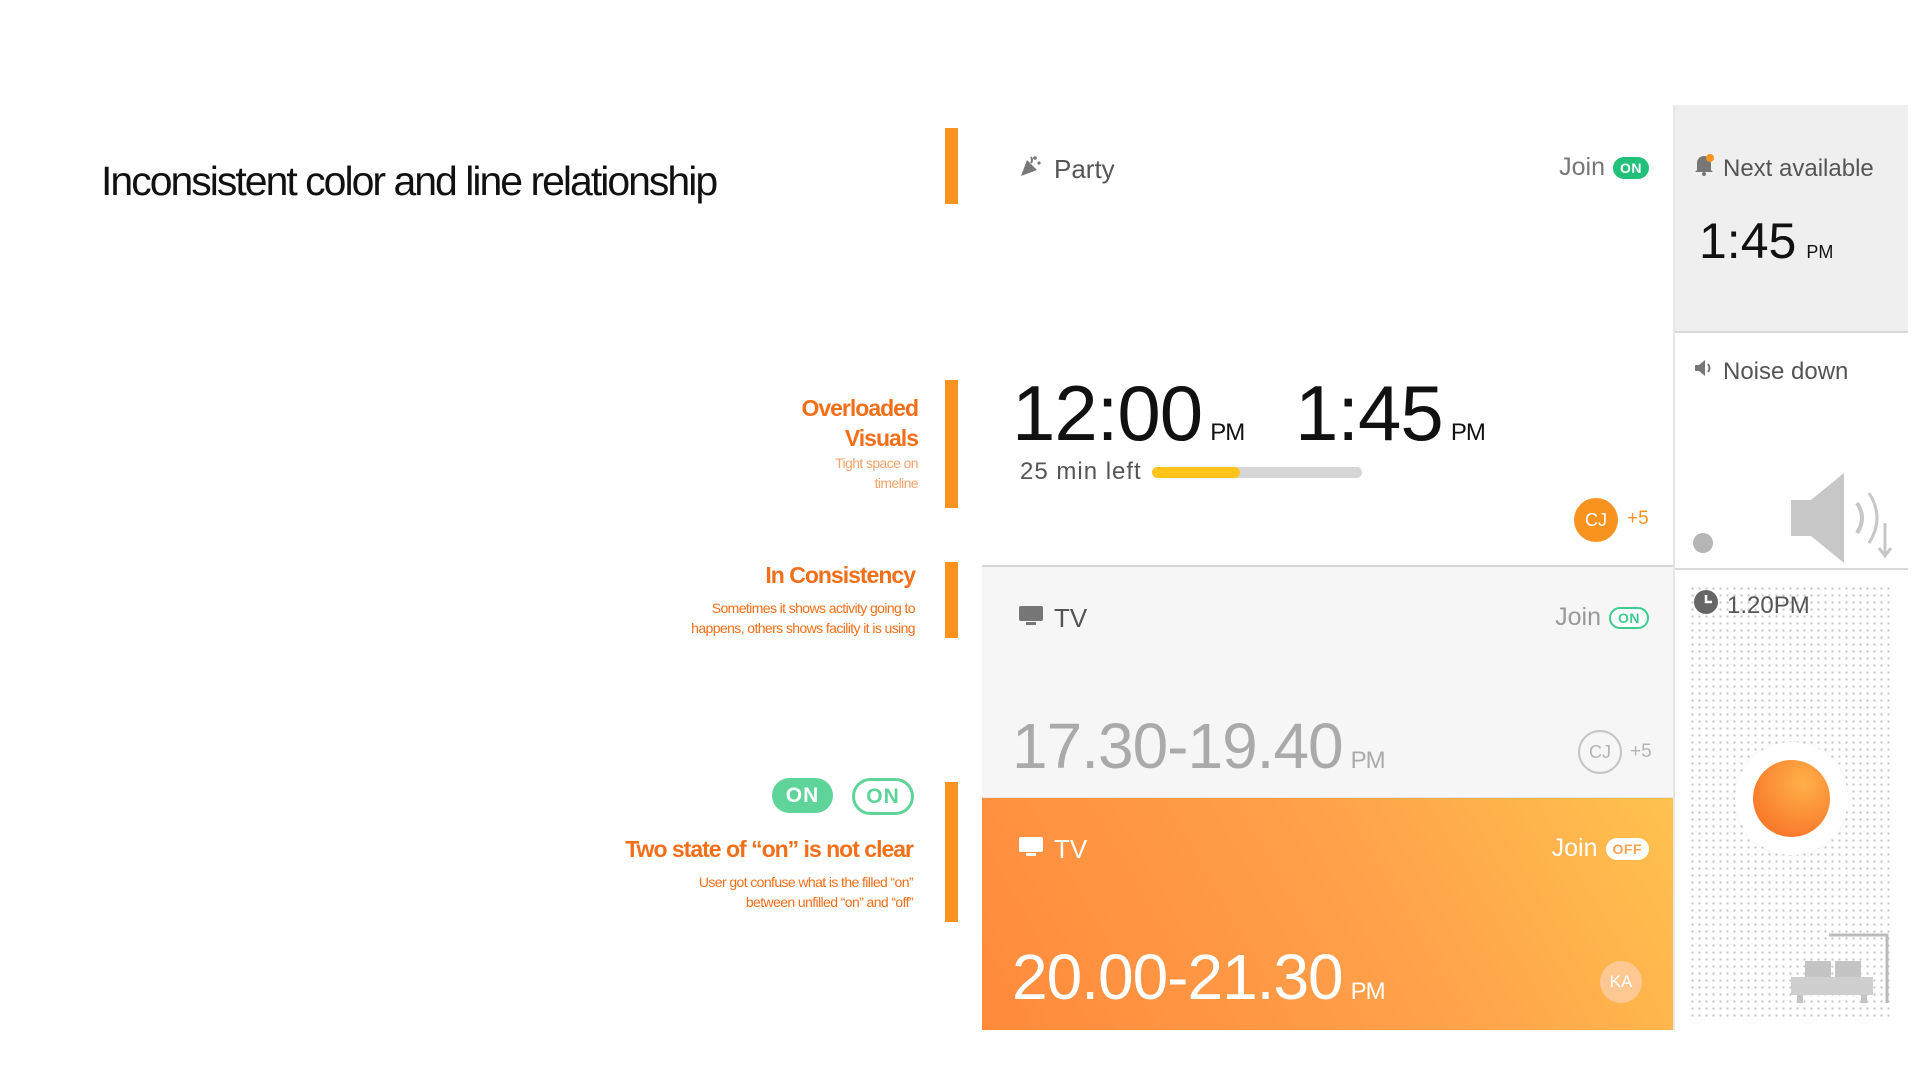  I want to click on annotation-bar-two-state, so click(951, 852).